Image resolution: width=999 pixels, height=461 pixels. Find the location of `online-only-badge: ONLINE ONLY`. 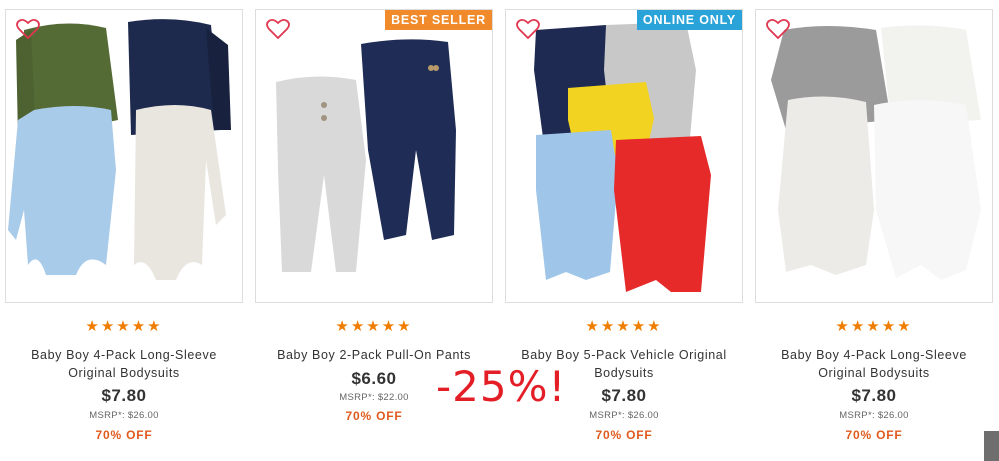

online-only-badge: ONLINE ONLY is located at coordinates (689, 20).